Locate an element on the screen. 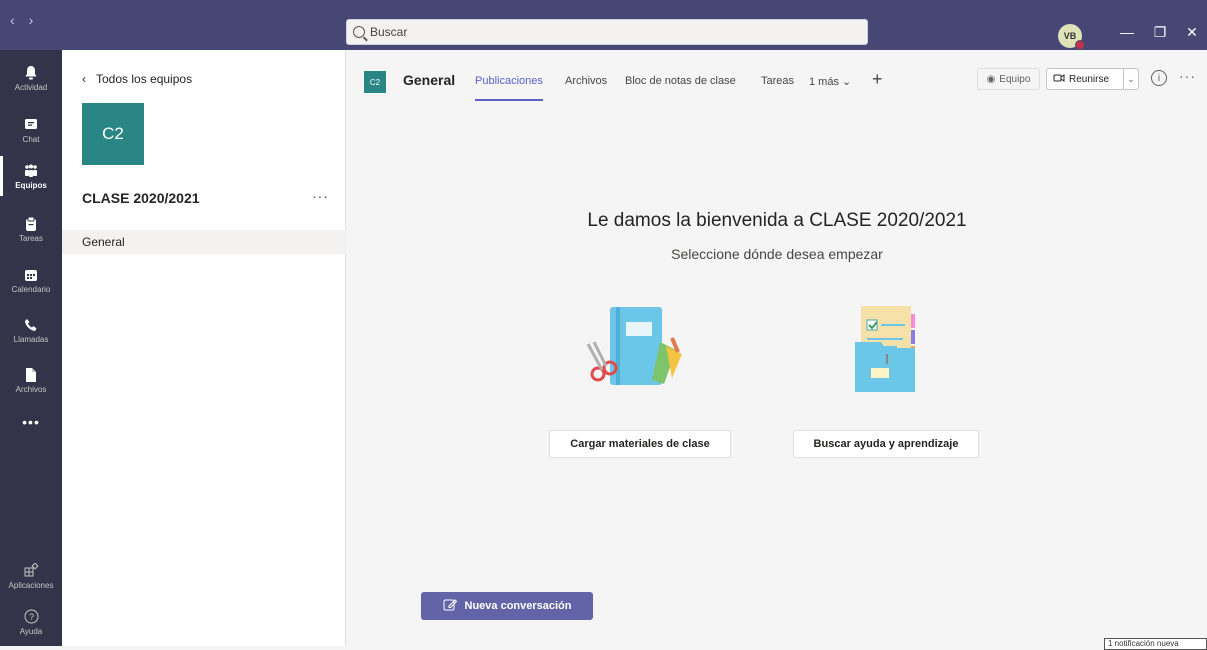  tab-tareas: Tareas is located at coordinates (777, 81).